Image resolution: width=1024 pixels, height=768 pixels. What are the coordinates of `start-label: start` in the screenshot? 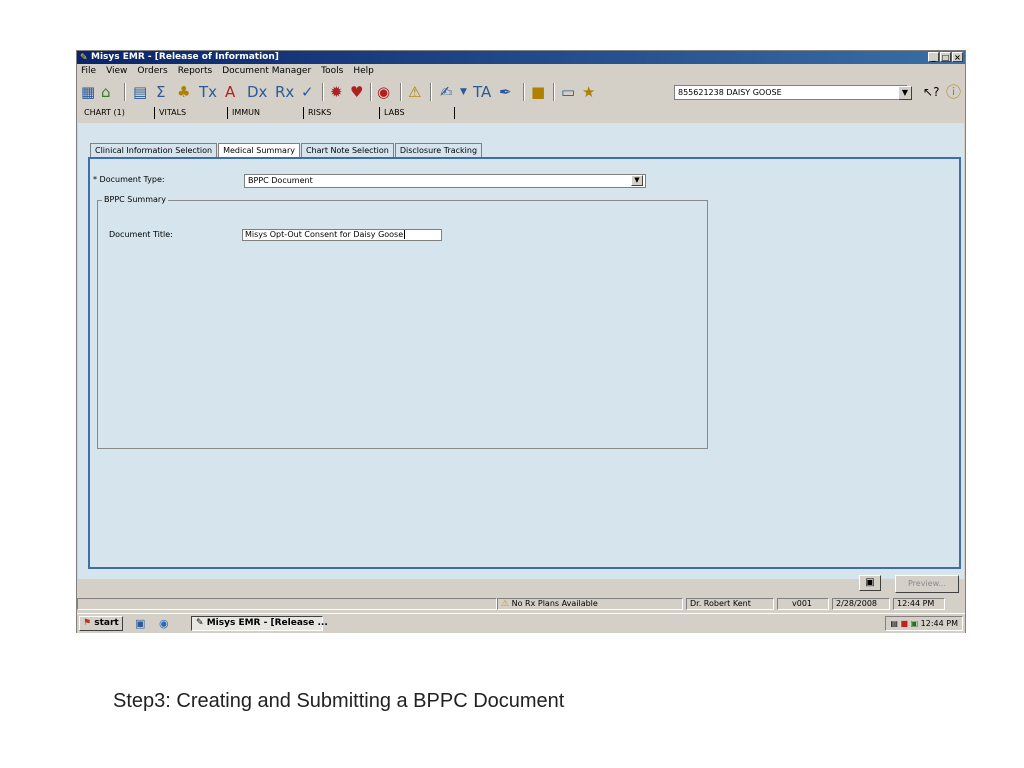 It's located at (106, 623).